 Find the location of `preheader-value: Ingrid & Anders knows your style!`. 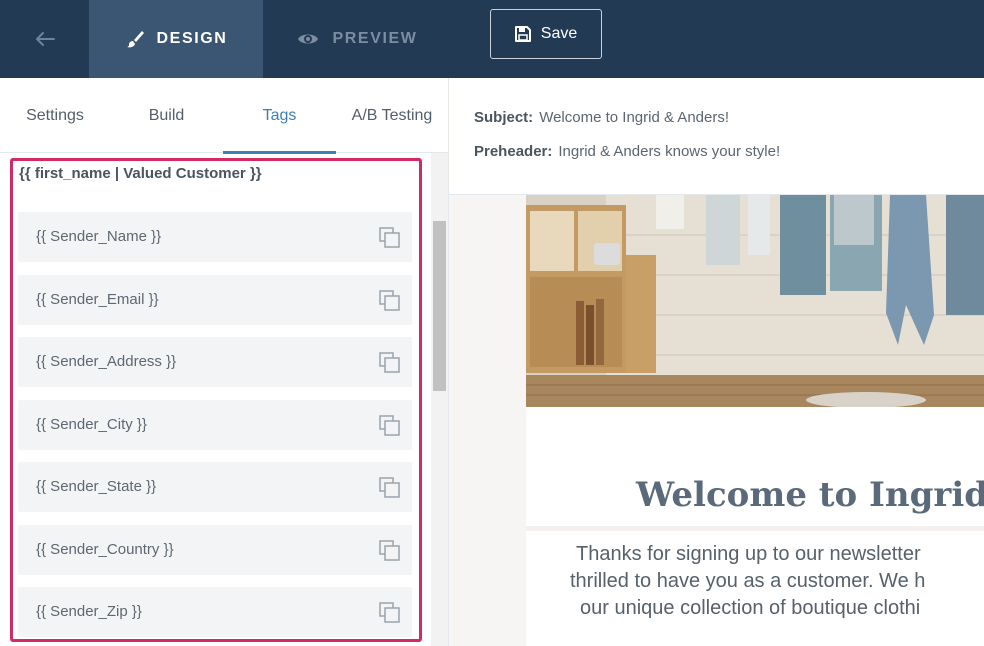

preheader-value: Ingrid & Anders knows your style! is located at coordinates (669, 151).